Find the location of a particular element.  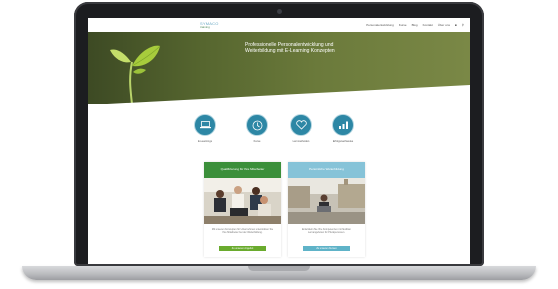

feature-kurse: Kurse is located at coordinates (257, 128).